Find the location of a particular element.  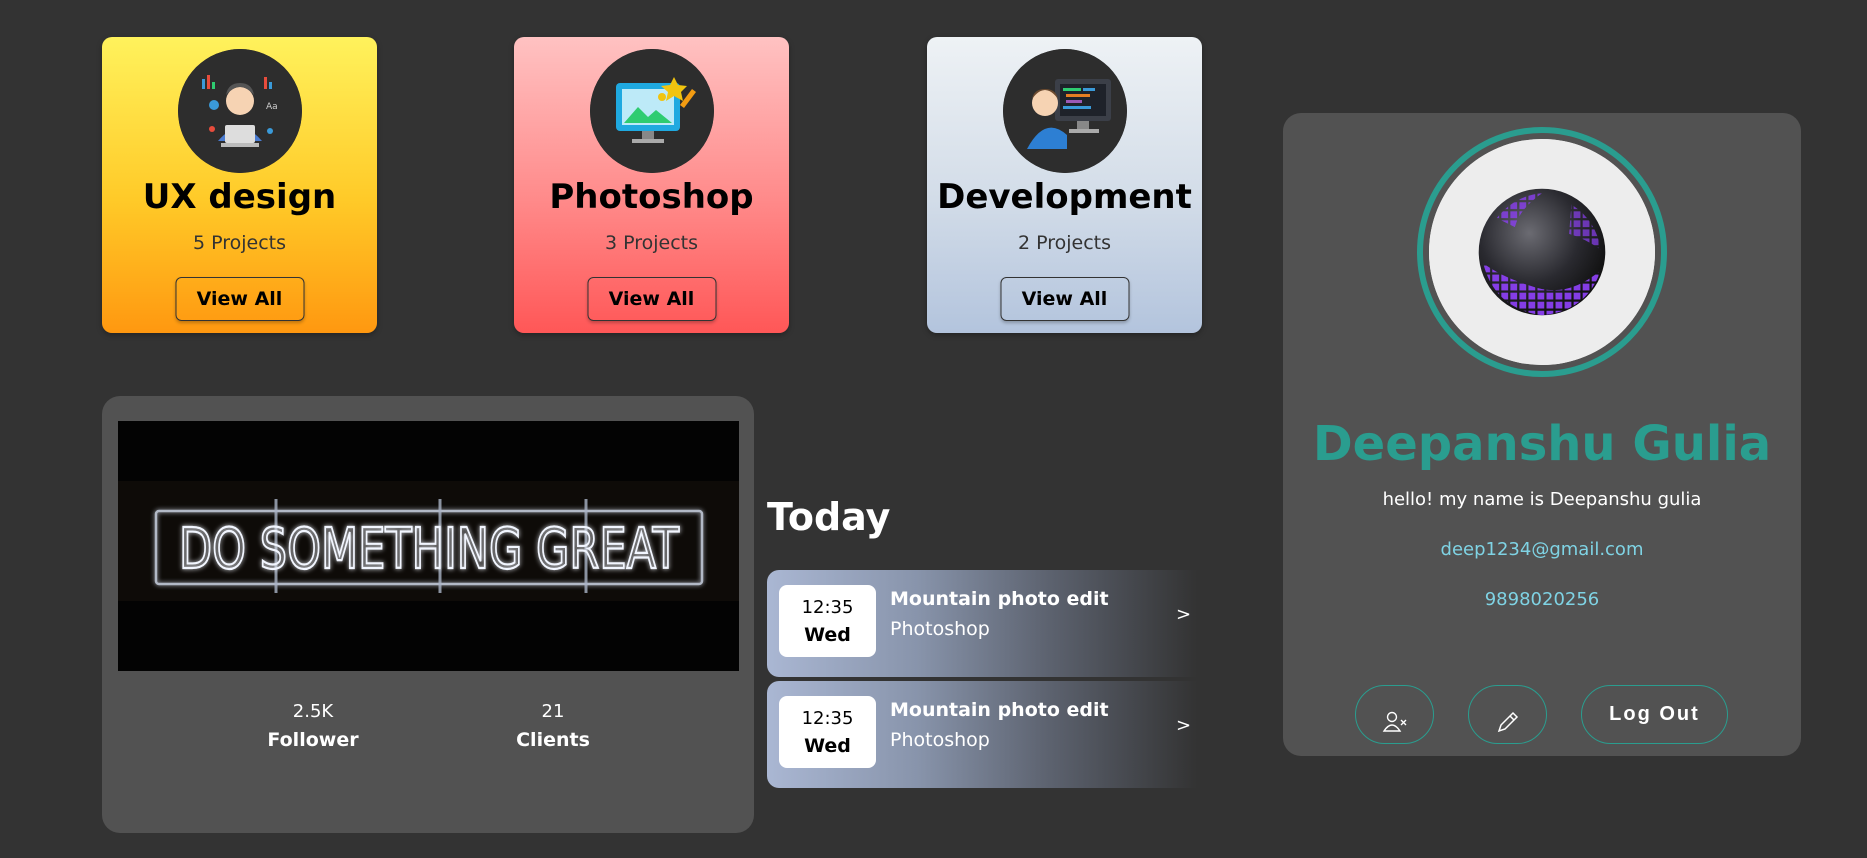

category-project-count: 2 Projects is located at coordinates (1064, 243).